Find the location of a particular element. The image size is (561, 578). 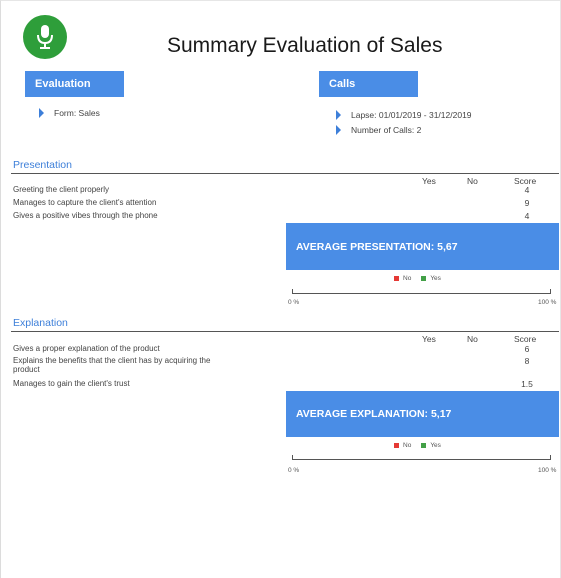

lapse-info: Lapse: 01/01/2019 - 31/12/2019 is located at coordinates (404, 115).